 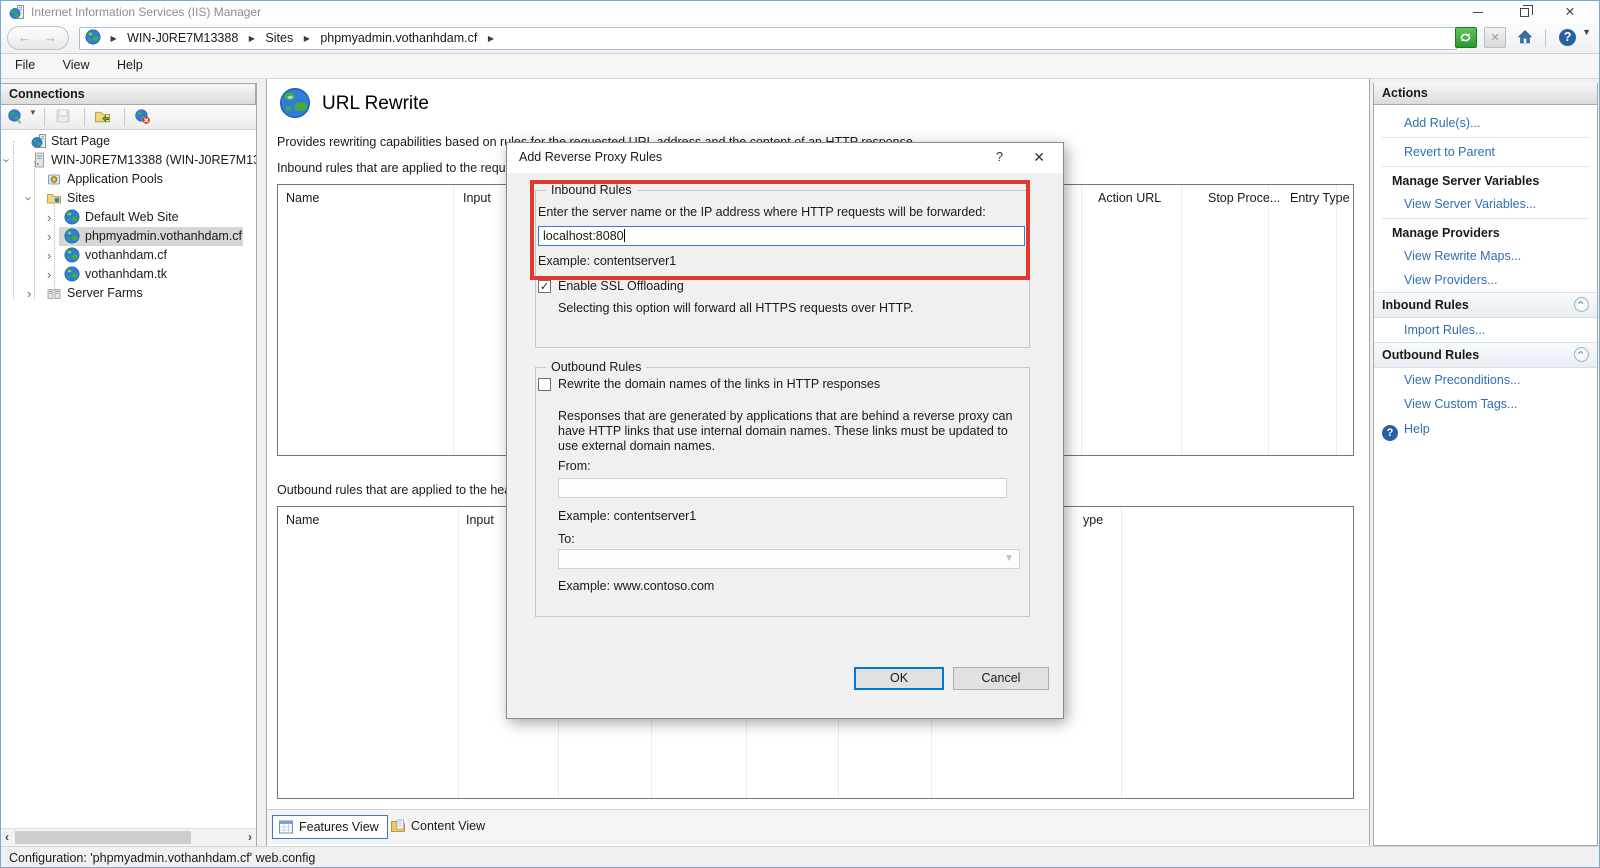 What do you see at coordinates (1485, 152) in the screenshot?
I see `action-revert-to-parent: Revert to Parent` at bounding box center [1485, 152].